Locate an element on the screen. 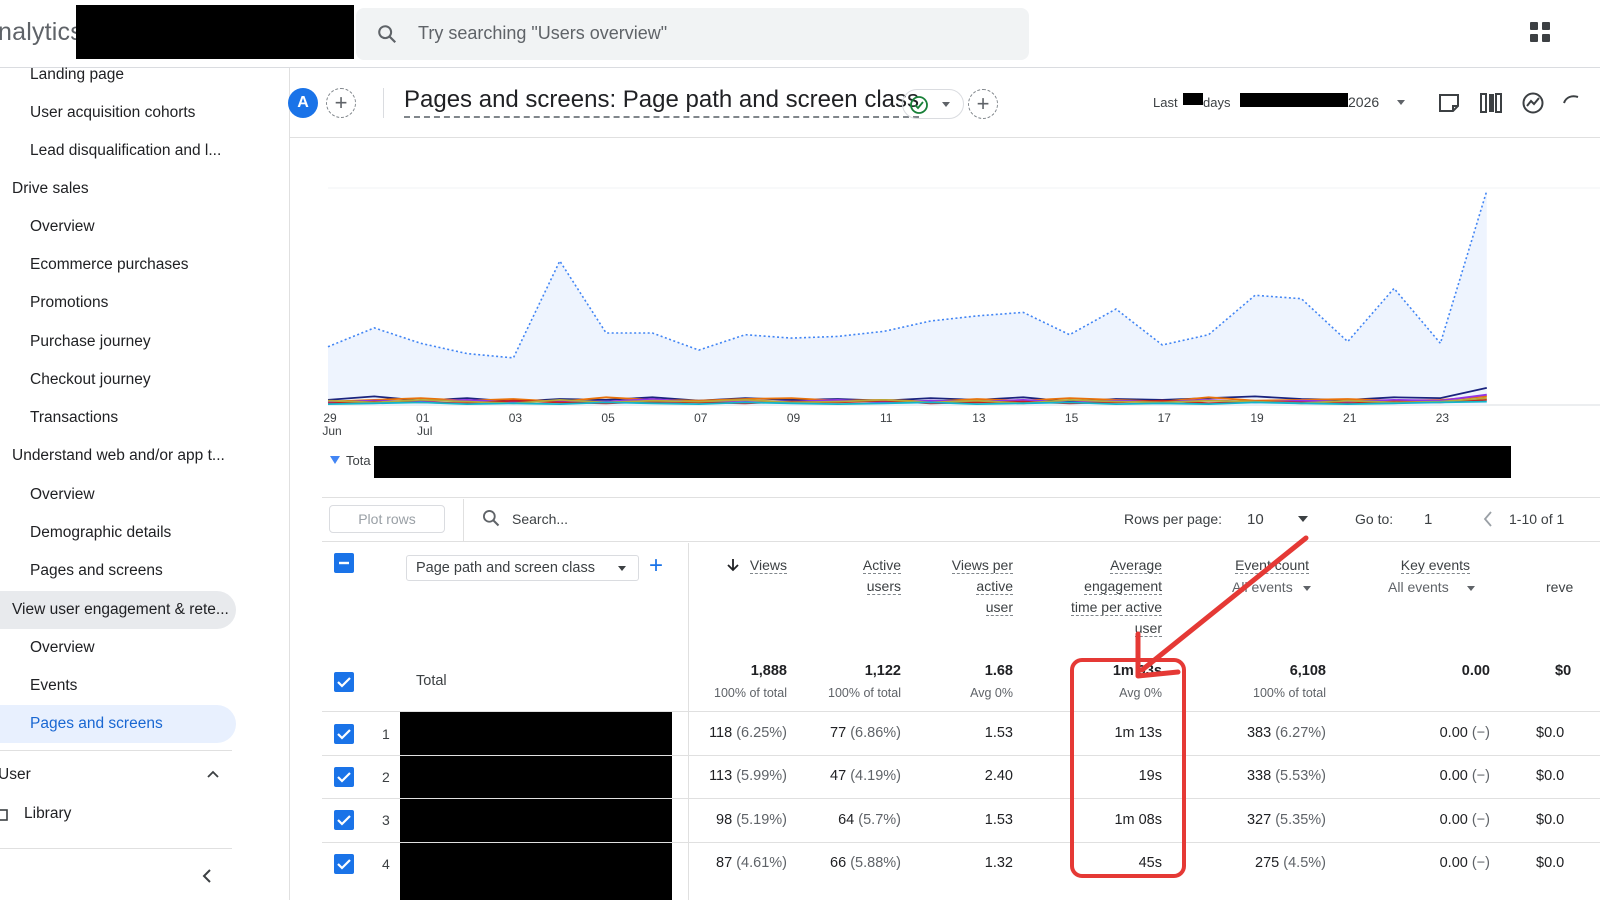  chevron-up-icon is located at coordinates (213, 774).